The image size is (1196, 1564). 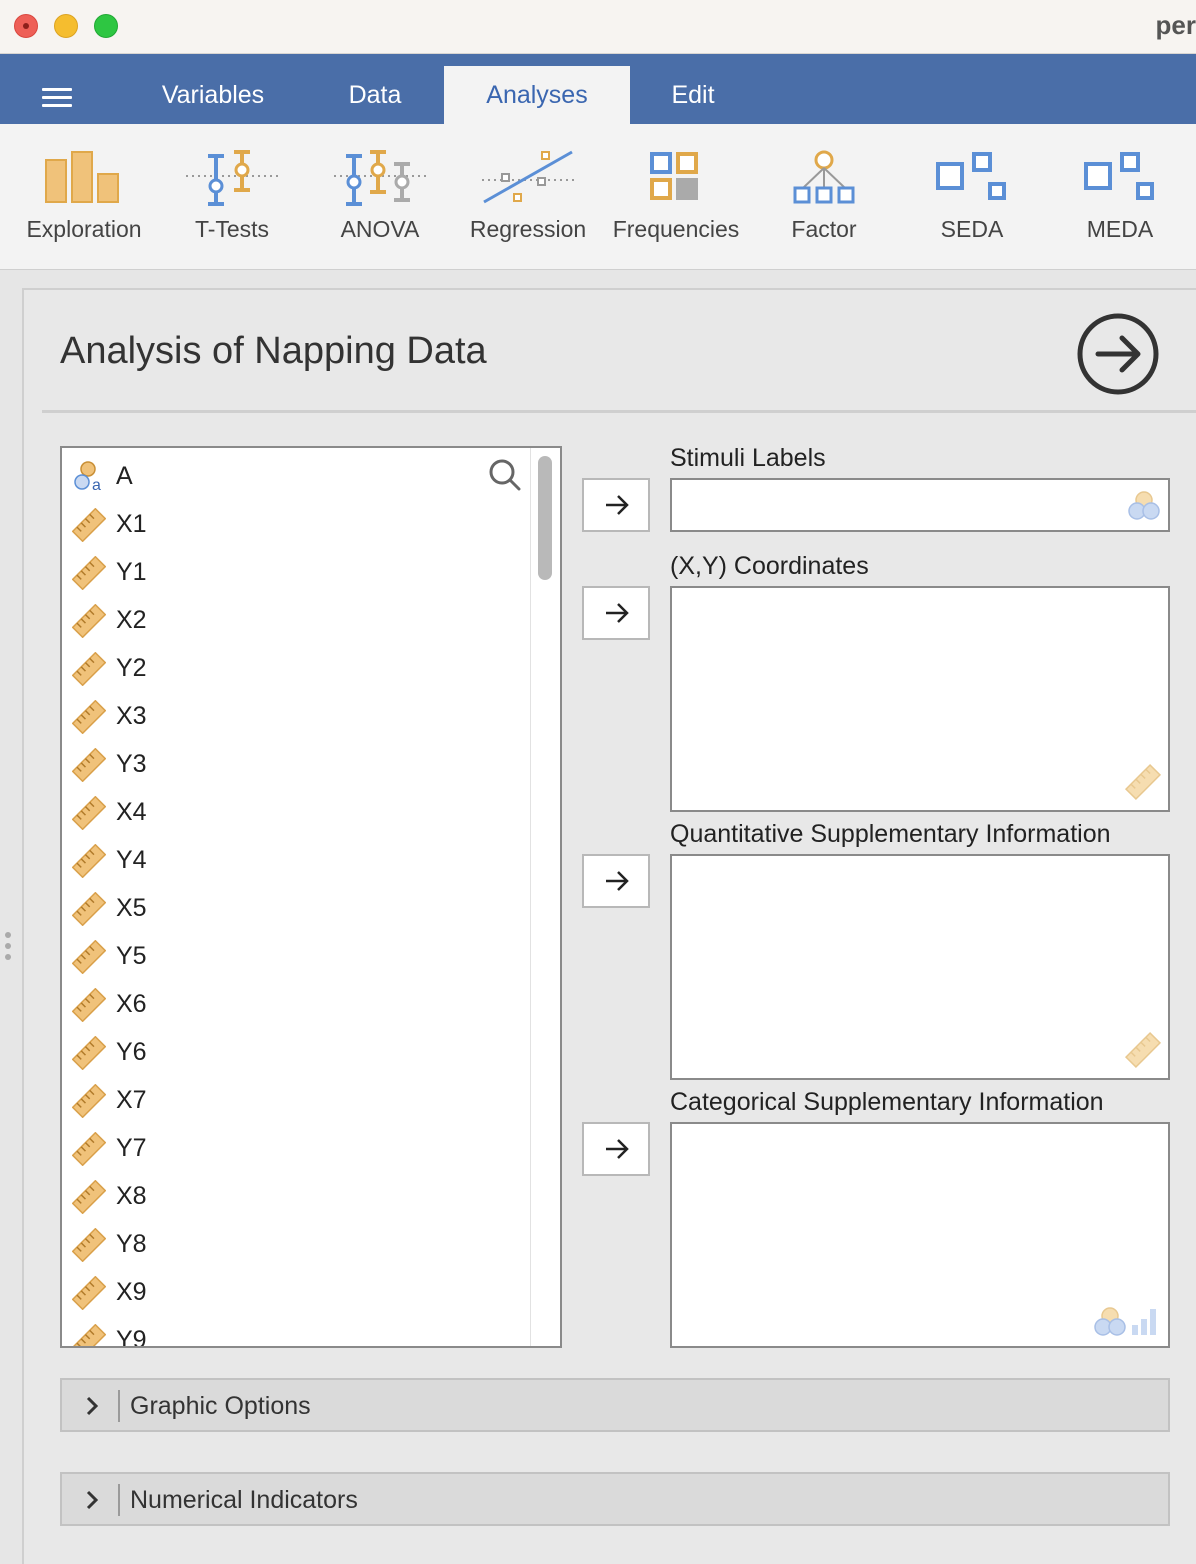 I want to click on panel-resize-handle, so click(x=9, y=948).